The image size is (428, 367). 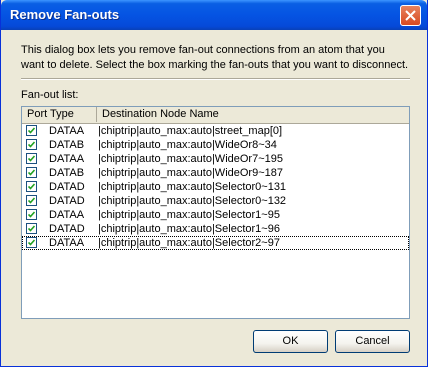 I want to click on fan-out-list-label: Fan-out list:, so click(x=50, y=95).